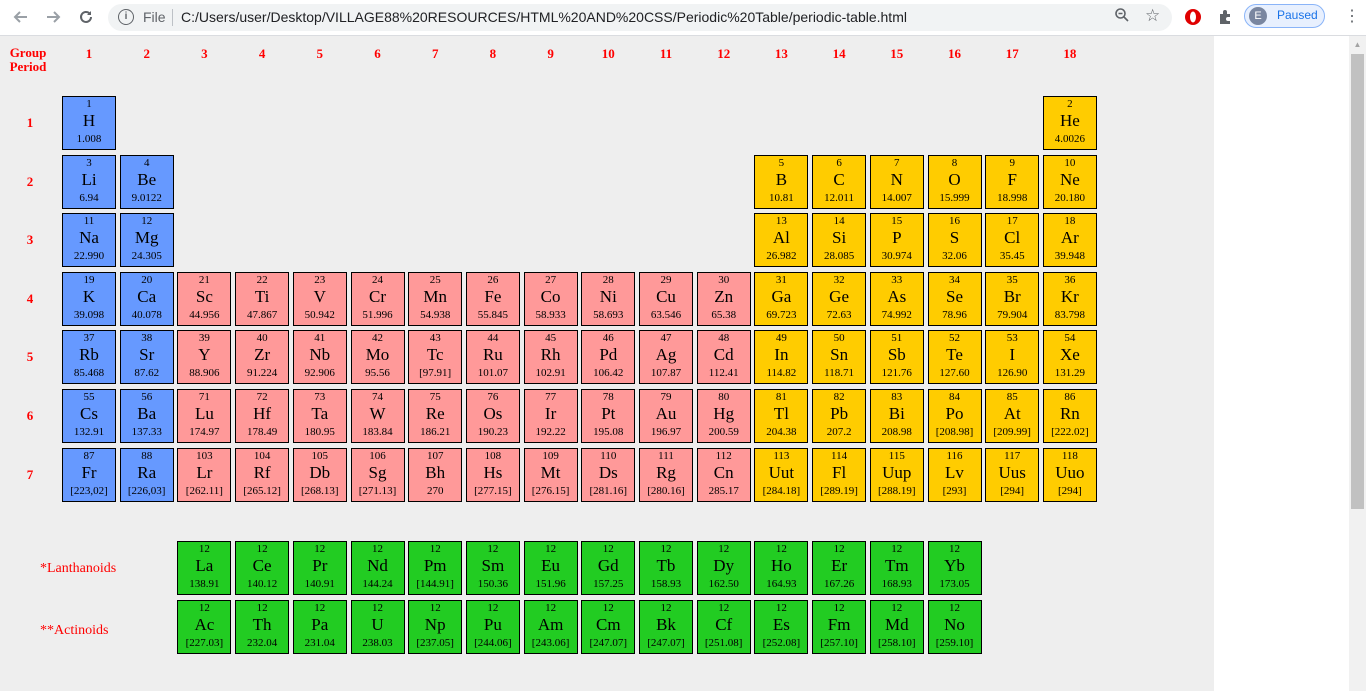 This screenshot has width=1366, height=691. What do you see at coordinates (550, 373) in the screenshot?
I see `atomic-mass: 102.91` at bounding box center [550, 373].